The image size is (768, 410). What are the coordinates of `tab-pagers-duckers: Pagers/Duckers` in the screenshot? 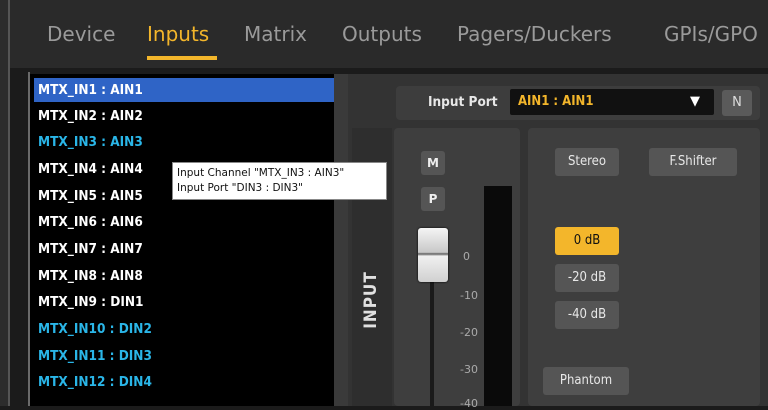 It's located at (534, 34).